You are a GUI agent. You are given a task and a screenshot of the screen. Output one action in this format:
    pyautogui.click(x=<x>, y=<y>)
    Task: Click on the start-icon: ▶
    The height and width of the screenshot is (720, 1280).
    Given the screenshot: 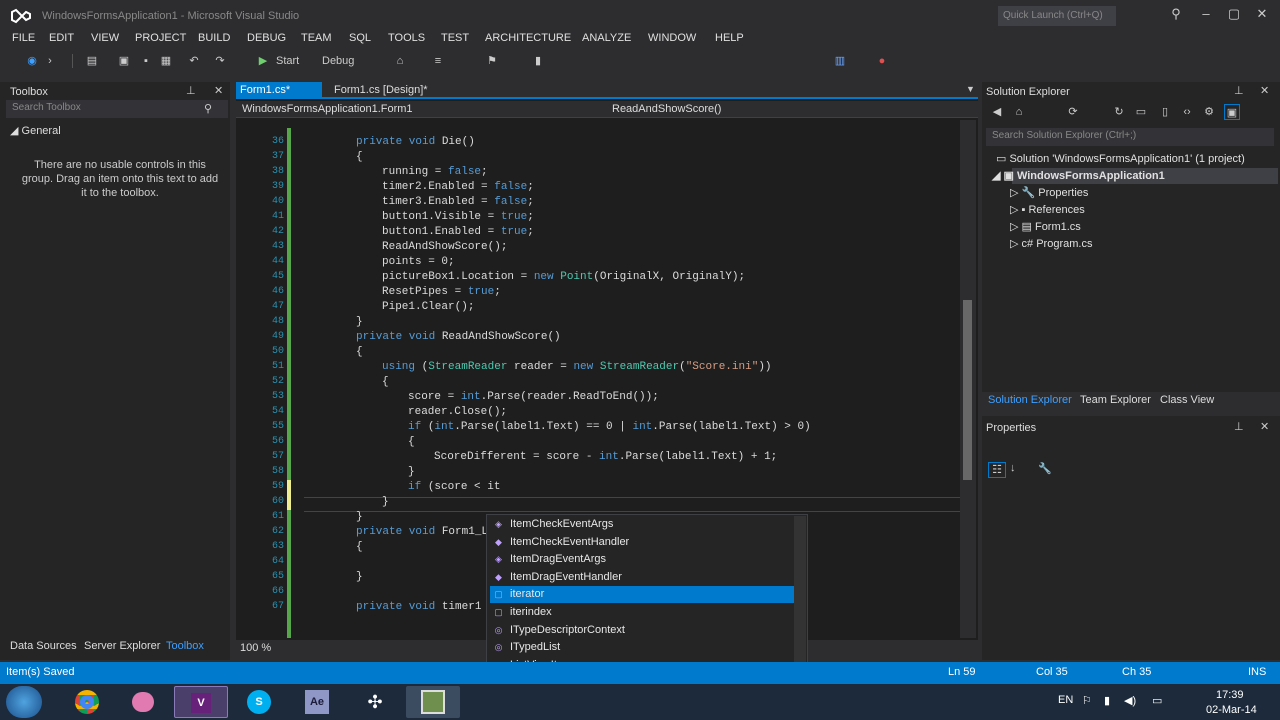 What is the action you would take?
    pyautogui.click(x=263, y=61)
    